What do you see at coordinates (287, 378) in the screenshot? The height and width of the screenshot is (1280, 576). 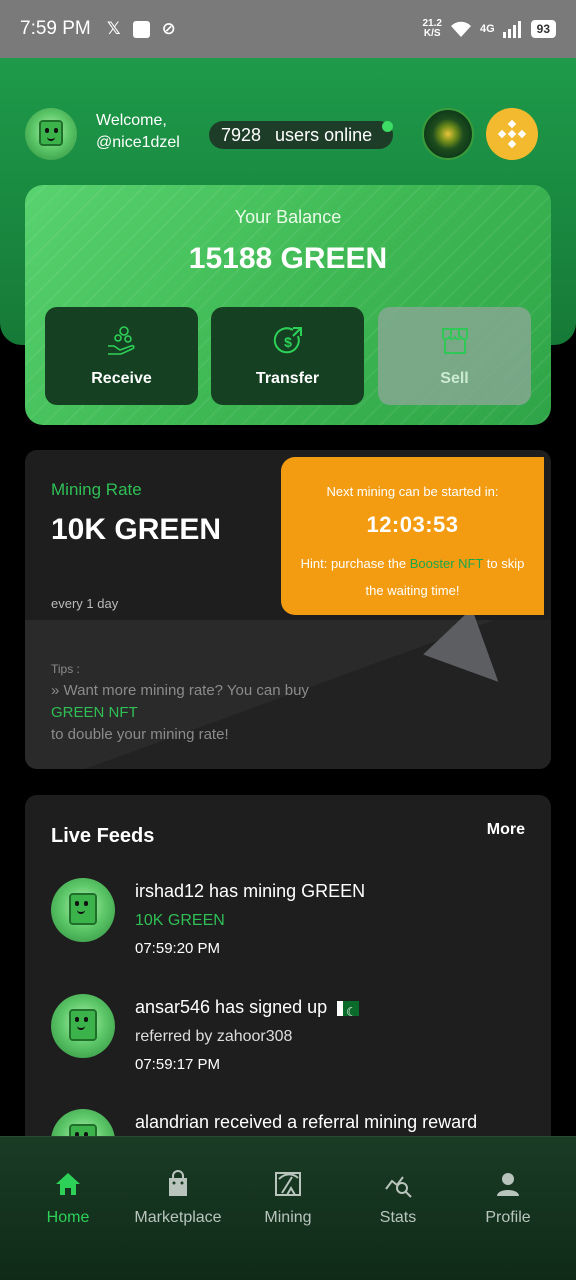 I see `transfer-label: Transfer` at bounding box center [287, 378].